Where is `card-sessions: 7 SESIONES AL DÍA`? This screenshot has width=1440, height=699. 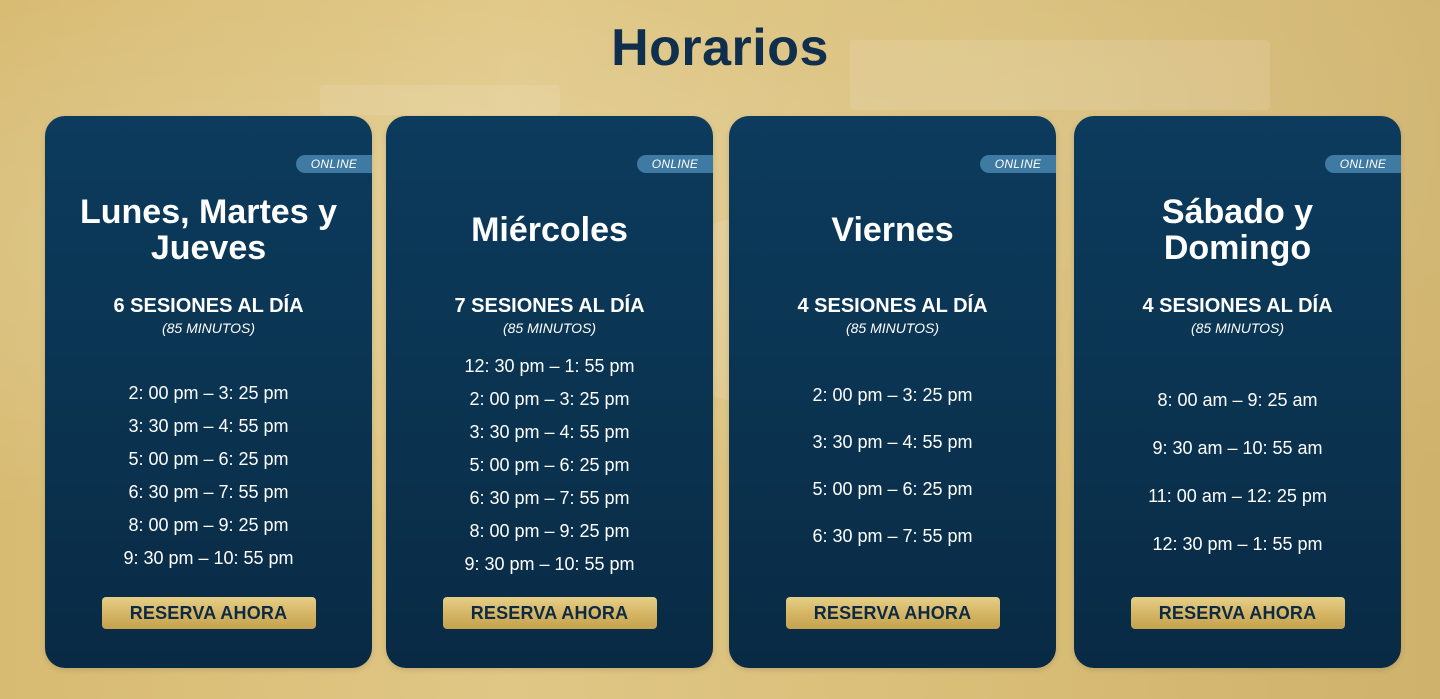 card-sessions: 7 SESIONES AL DÍA is located at coordinates (549, 306).